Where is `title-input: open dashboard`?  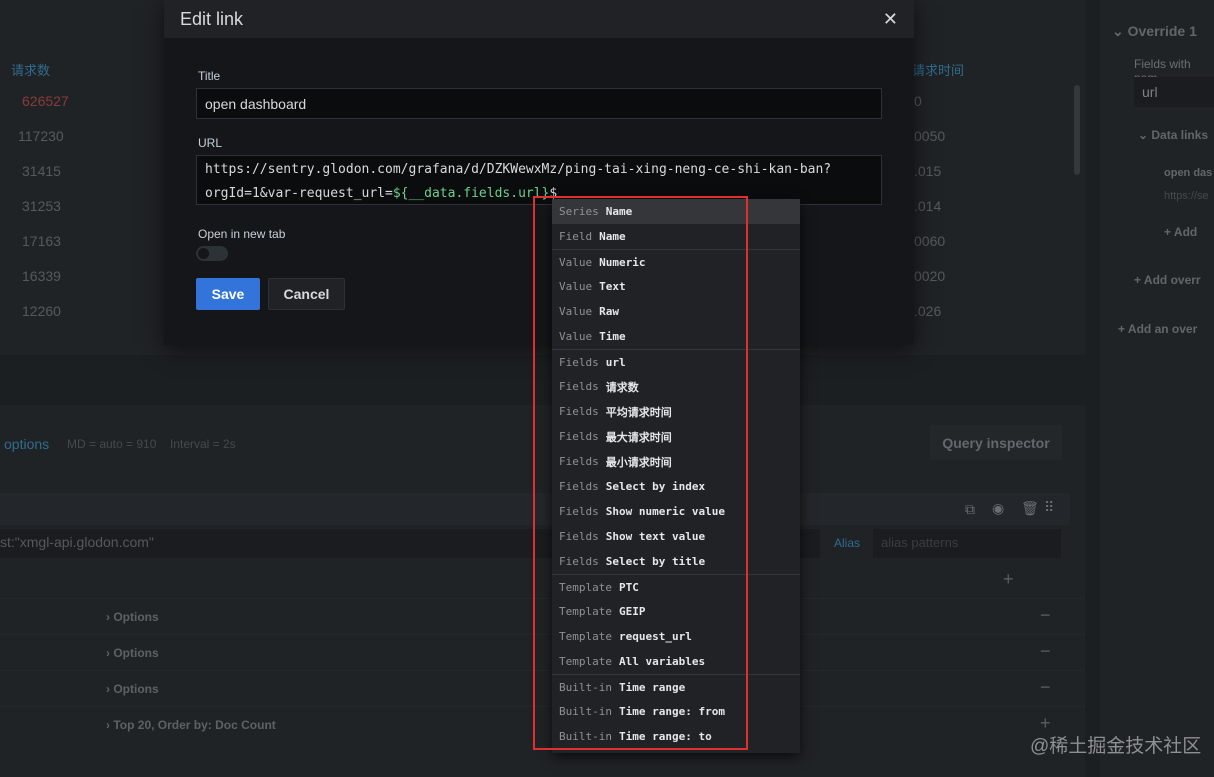 title-input: open dashboard is located at coordinates (539, 103).